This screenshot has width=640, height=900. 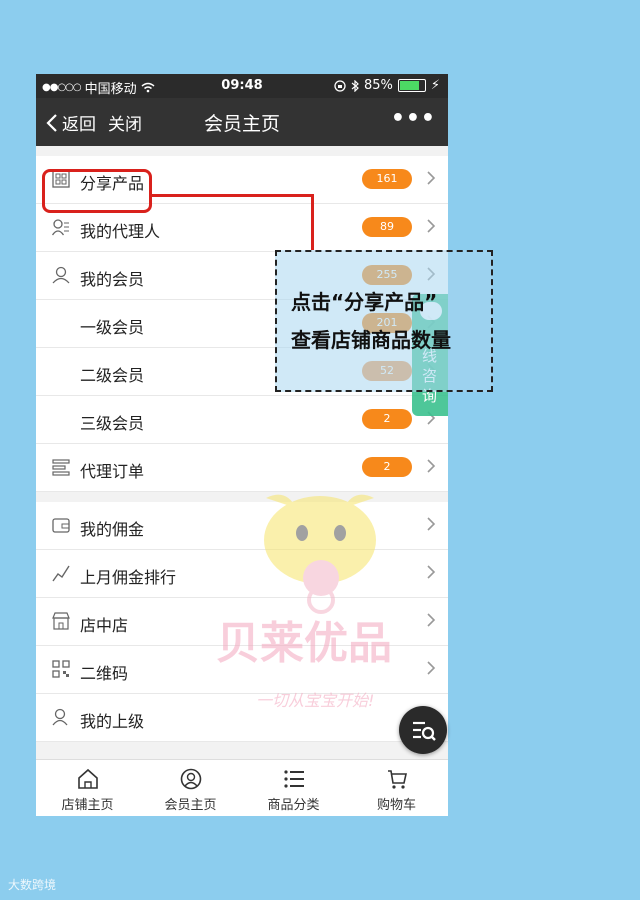 I want to click on menu-label: 我的会员, so click(x=112, y=279).